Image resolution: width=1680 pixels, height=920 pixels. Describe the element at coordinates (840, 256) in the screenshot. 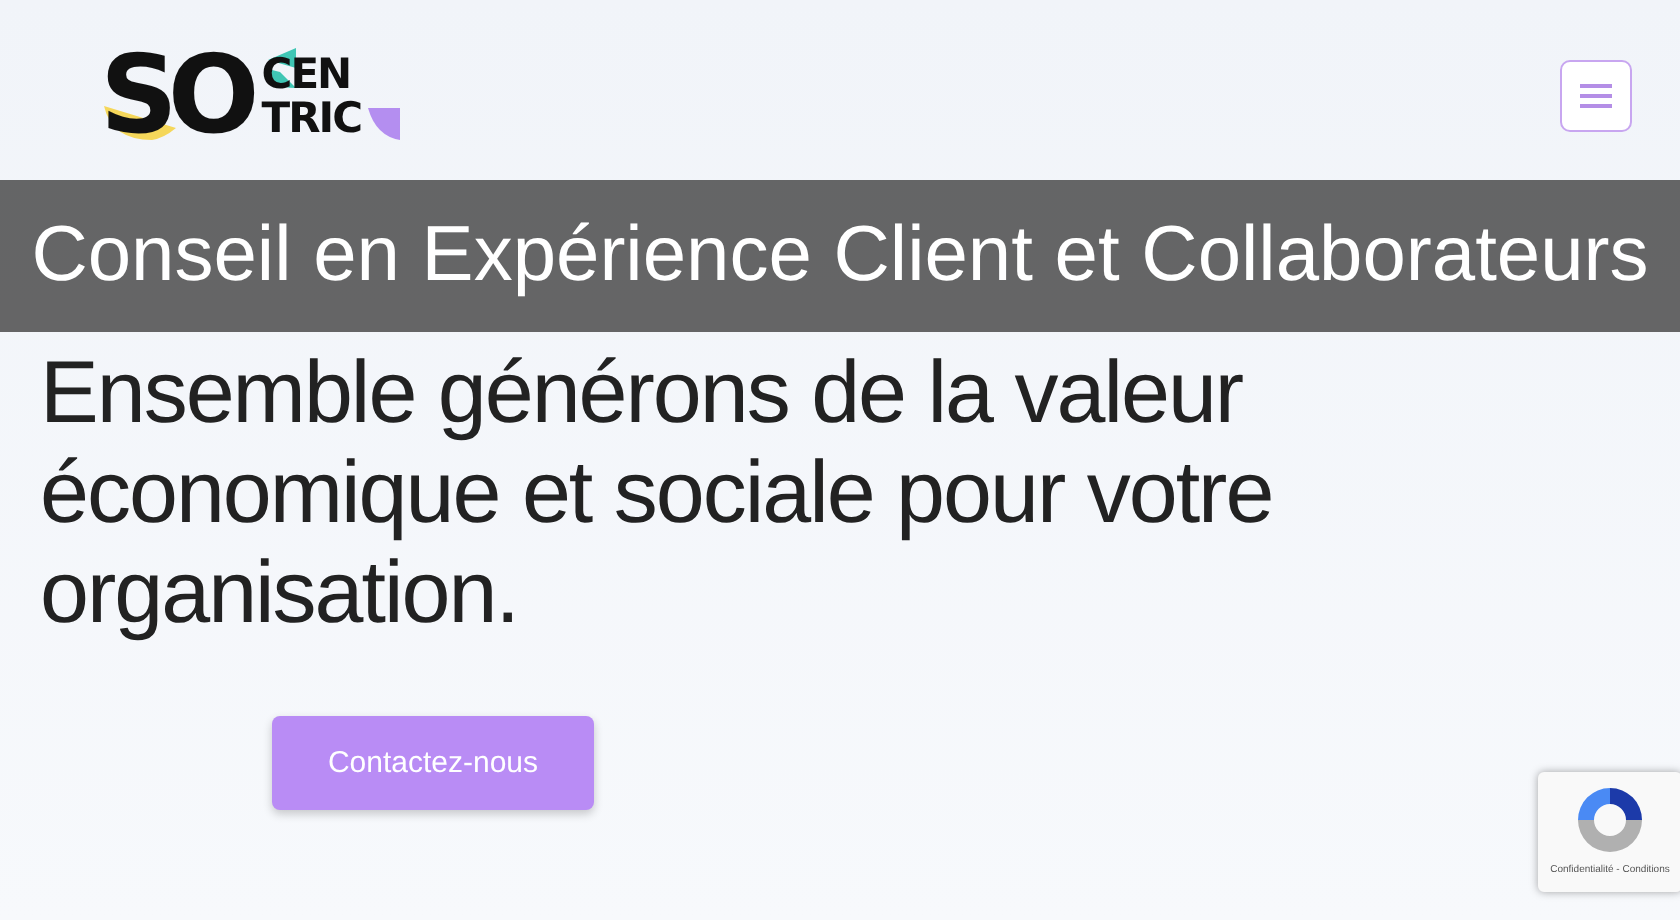

I see `banner-title: Conseil en Expérience Client et Collaborateurs` at that location.